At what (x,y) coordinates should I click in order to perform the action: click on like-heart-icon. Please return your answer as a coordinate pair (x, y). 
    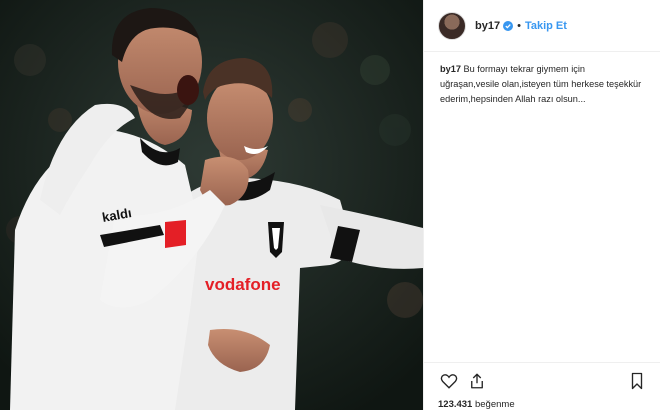
    Looking at the image, I should click on (449, 381).